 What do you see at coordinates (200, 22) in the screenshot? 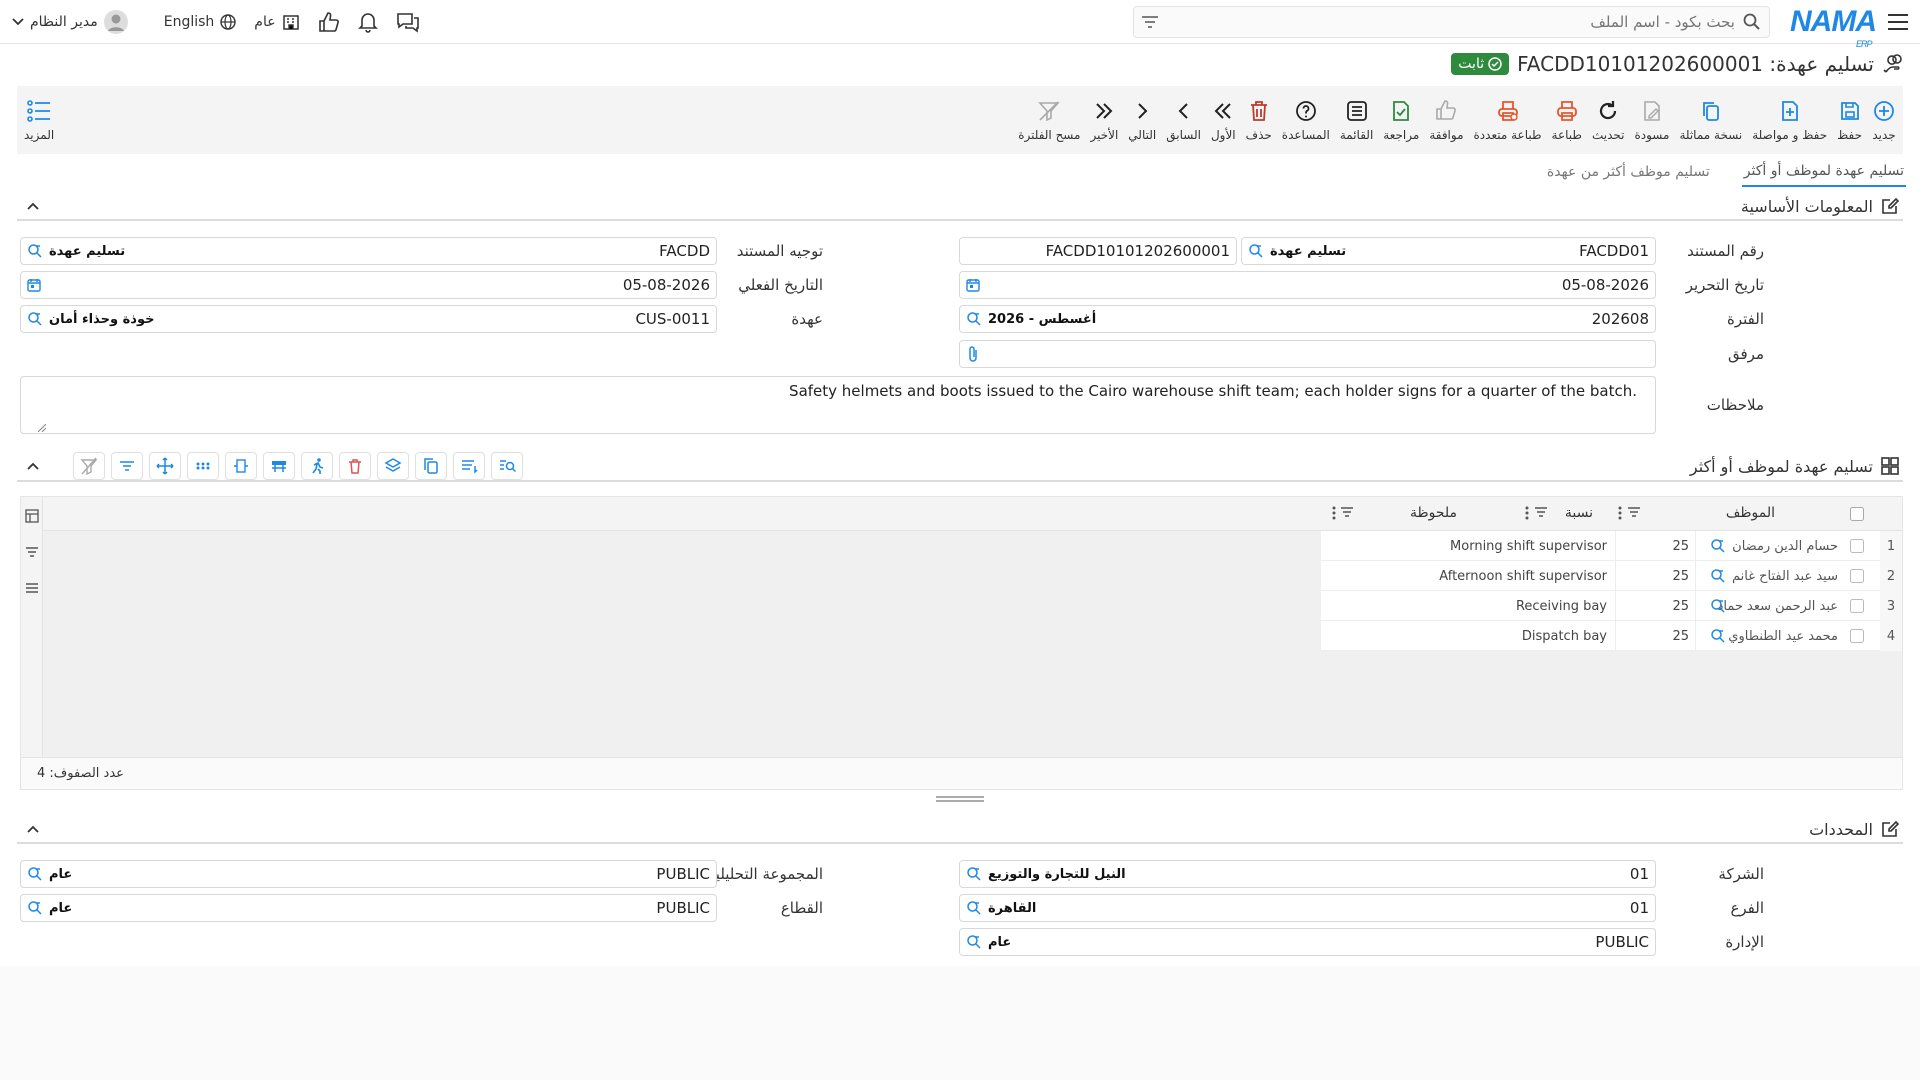
I see `language-switch: English` at bounding box center [200, 22].